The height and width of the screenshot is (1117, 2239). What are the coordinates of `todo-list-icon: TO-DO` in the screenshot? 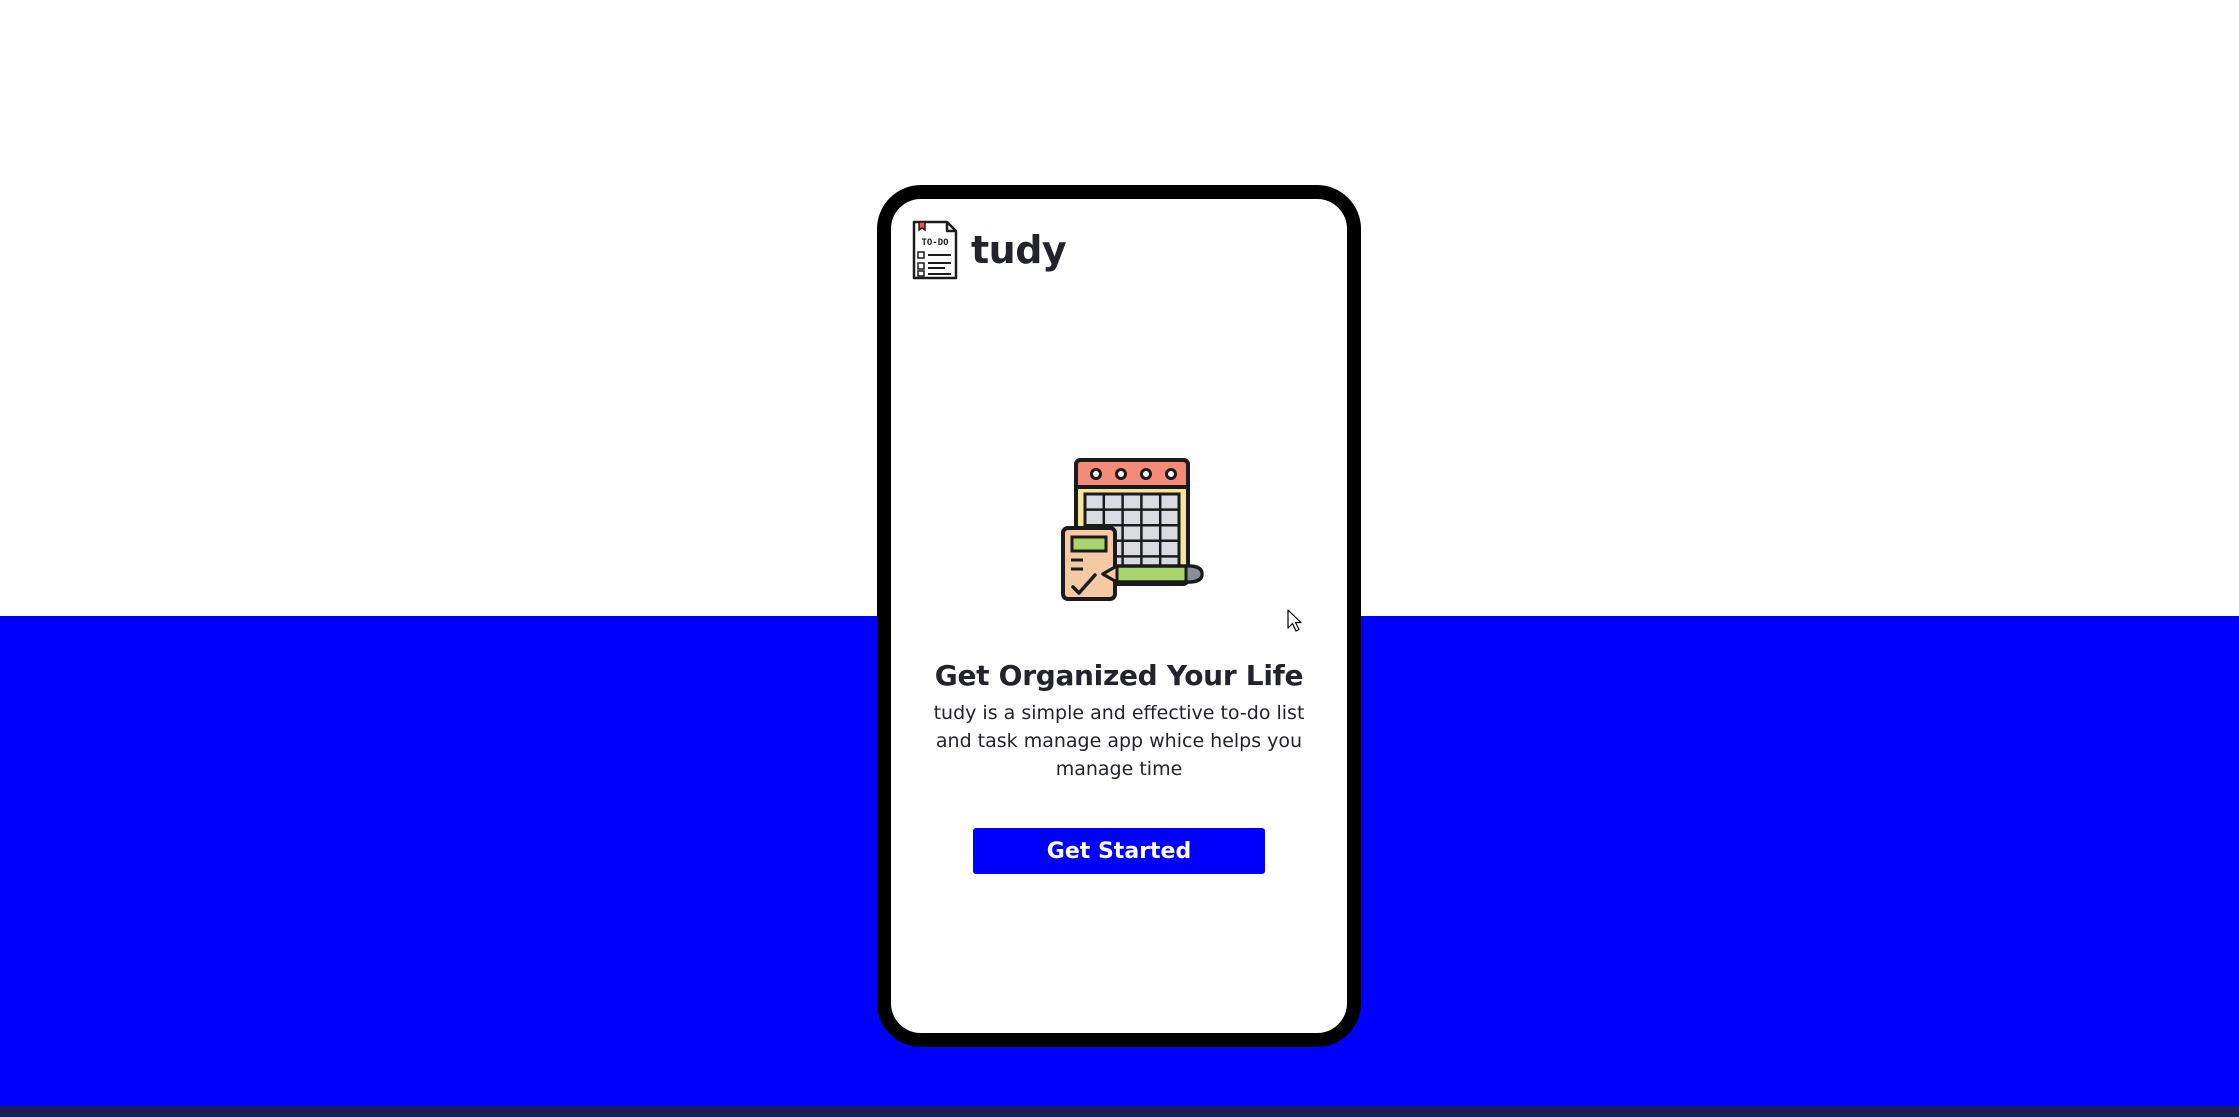 It's located at (935, 250).